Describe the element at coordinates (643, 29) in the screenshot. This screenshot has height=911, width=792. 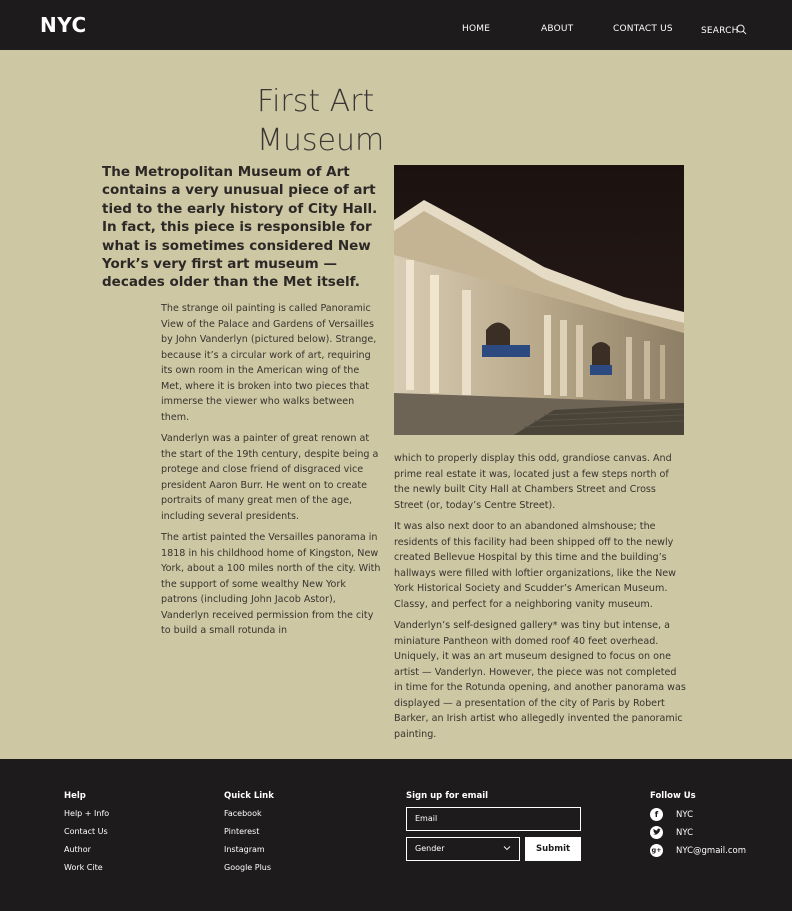
I see `nav-contact-us: CONTACT US` at that location.